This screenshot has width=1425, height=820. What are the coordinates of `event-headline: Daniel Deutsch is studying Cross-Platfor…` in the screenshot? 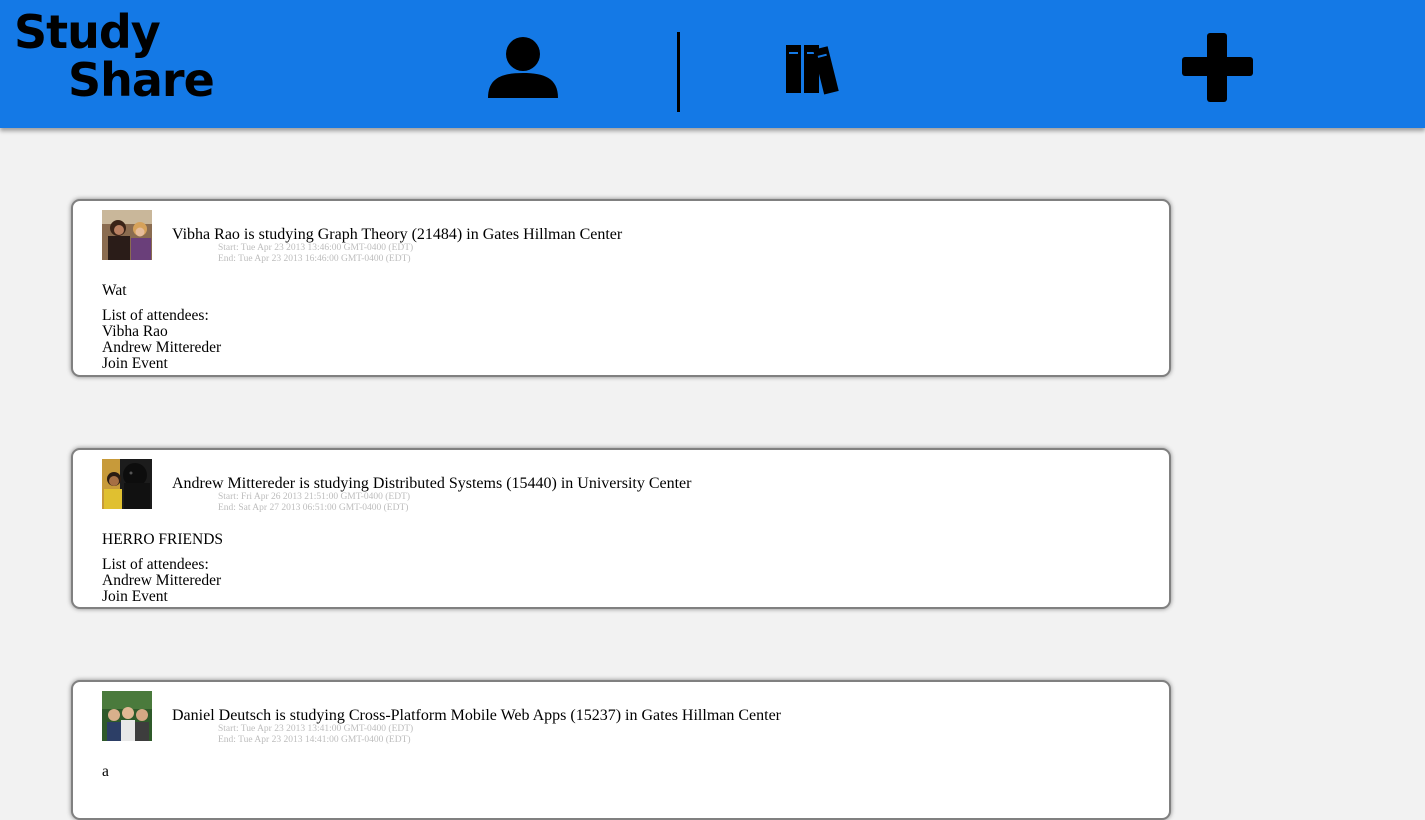 It's located at (477, 715).